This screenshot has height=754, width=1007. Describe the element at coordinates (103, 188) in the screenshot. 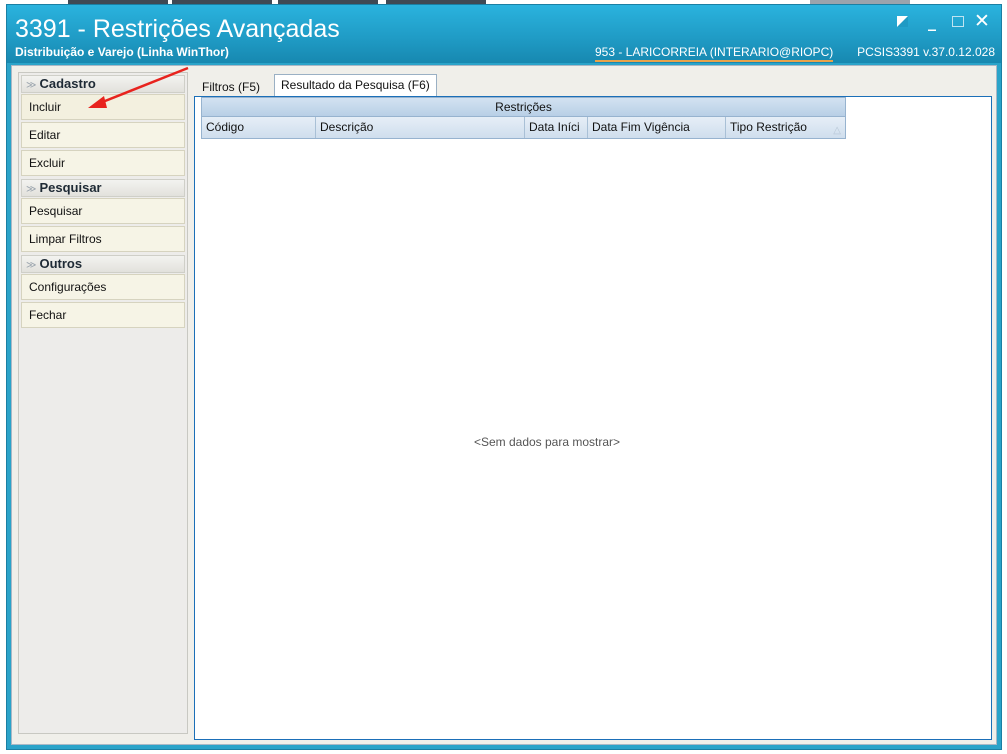

I see `sidebar-group-pesquisar: ≫ Pesquisar` at that location.